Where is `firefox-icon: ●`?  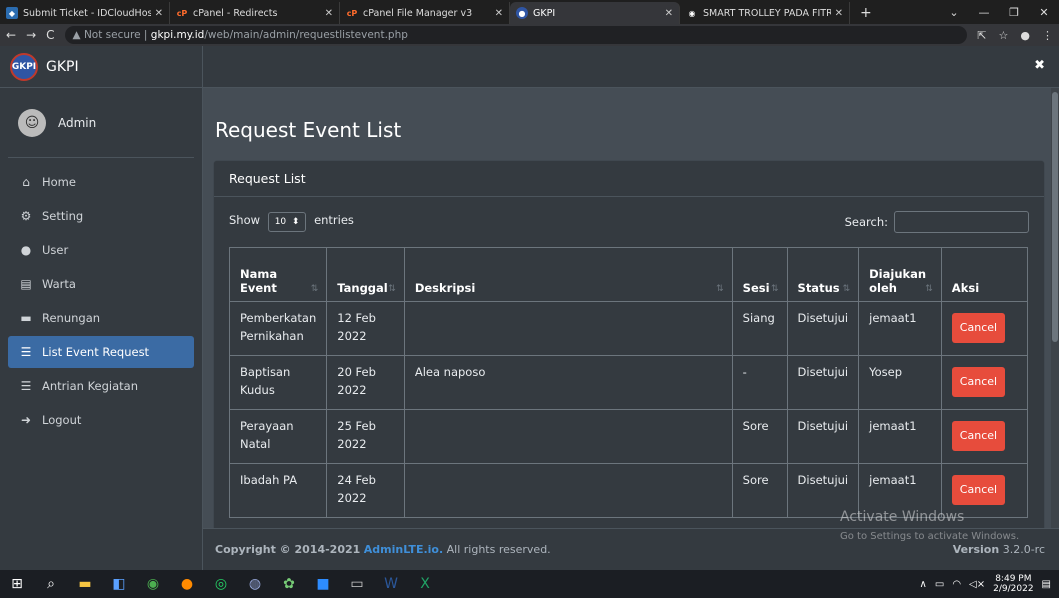 firefox-icon: ● is located at coordinates (187, 584).